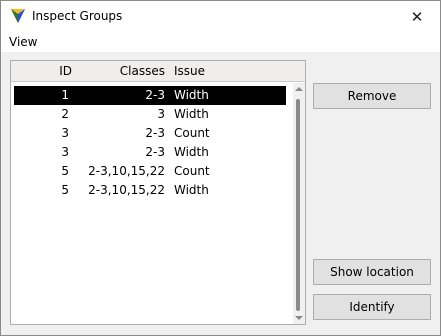  I want to click on scroll-down-arrow-icon, so click(299, 318).